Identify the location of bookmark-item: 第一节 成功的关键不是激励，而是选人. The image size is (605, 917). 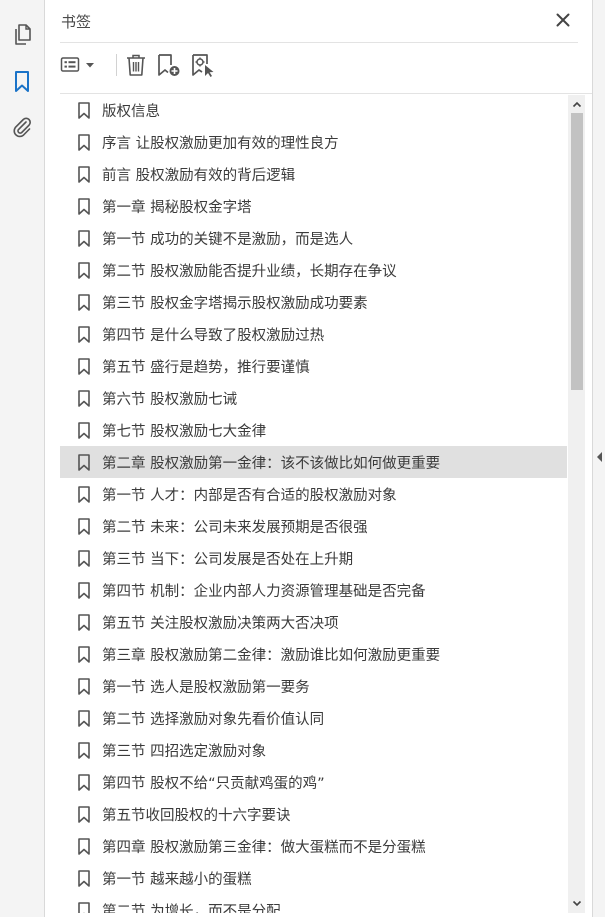
(313, 238).